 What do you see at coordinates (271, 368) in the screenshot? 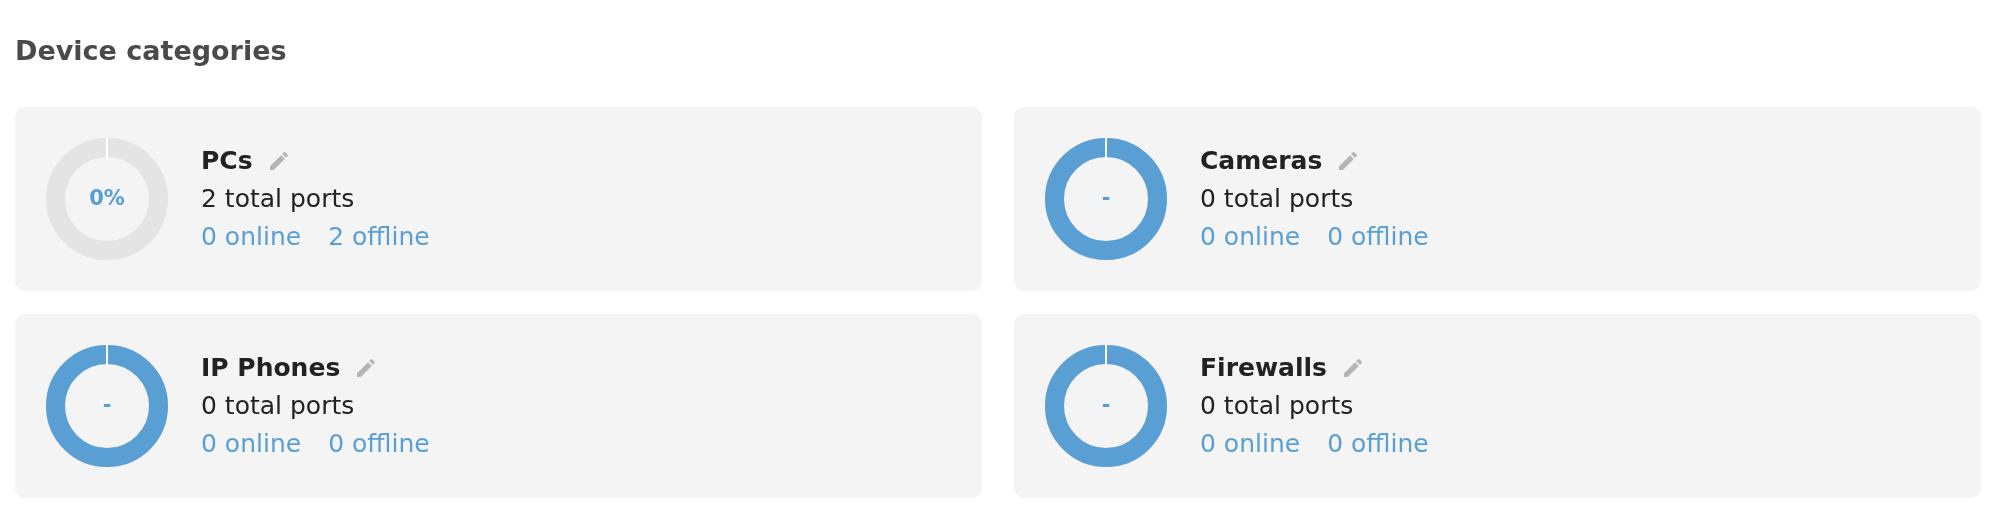
I see `category-name: IP Phones` at bounding box center [271, 368].